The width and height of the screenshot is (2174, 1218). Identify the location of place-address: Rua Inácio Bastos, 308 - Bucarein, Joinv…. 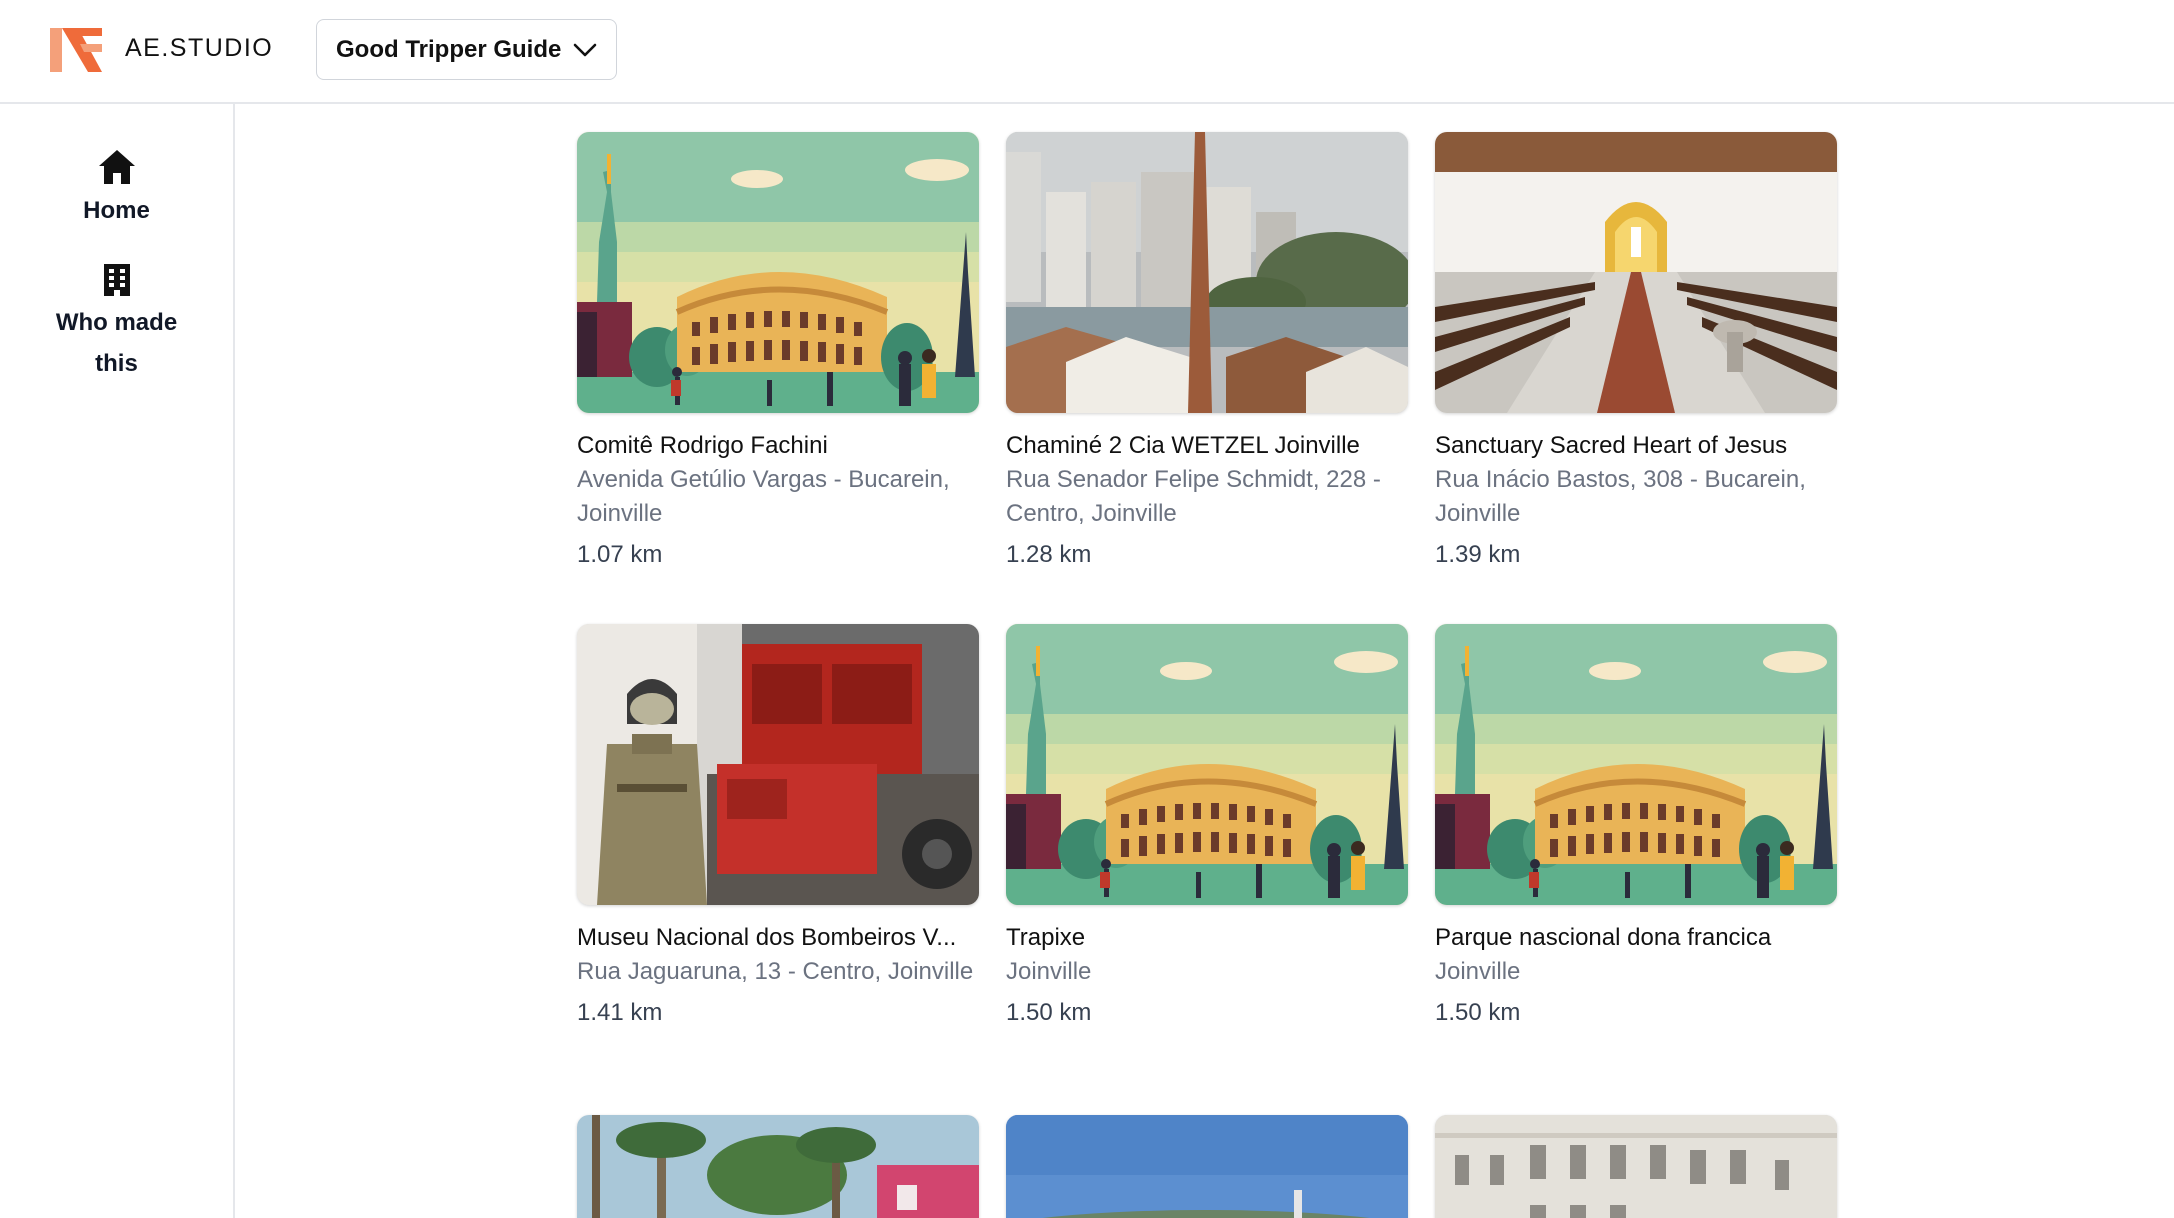
(1620, 496).